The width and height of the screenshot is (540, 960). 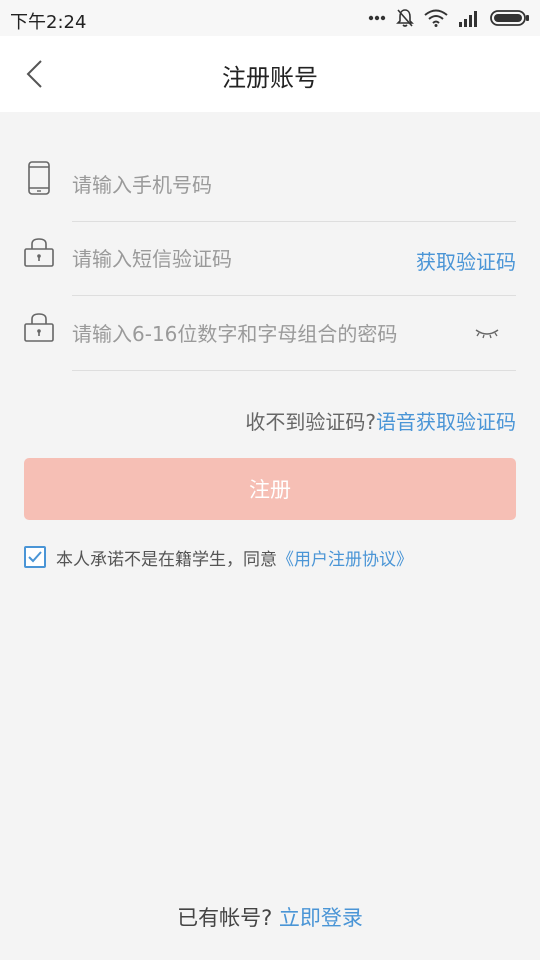 I want to click on phone-icon, so click(x=39, y=178).